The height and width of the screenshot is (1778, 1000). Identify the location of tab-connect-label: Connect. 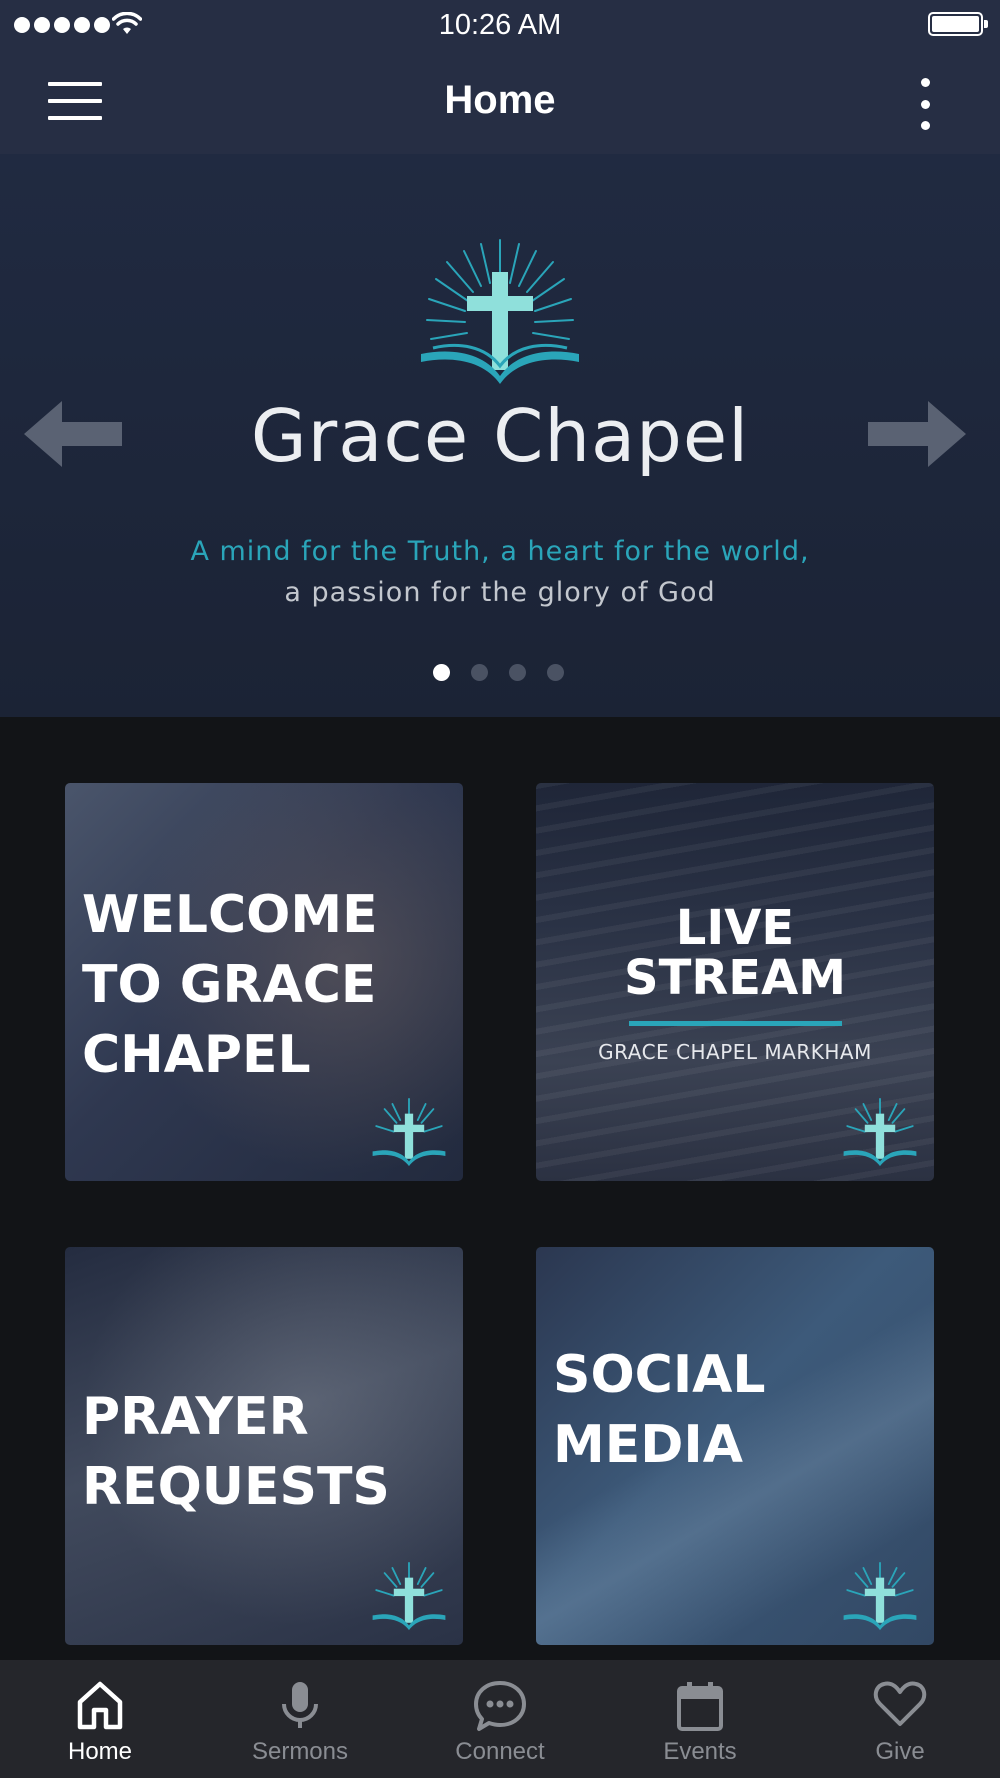
(500, 1751).